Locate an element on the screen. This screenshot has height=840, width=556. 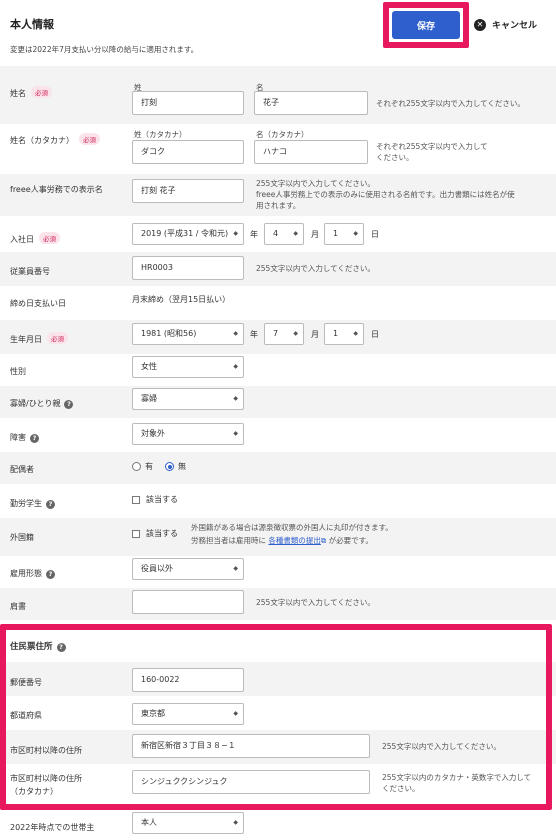
kana-label: 姓名（カタカナ） 必須 is located at coordinates (55, 139).